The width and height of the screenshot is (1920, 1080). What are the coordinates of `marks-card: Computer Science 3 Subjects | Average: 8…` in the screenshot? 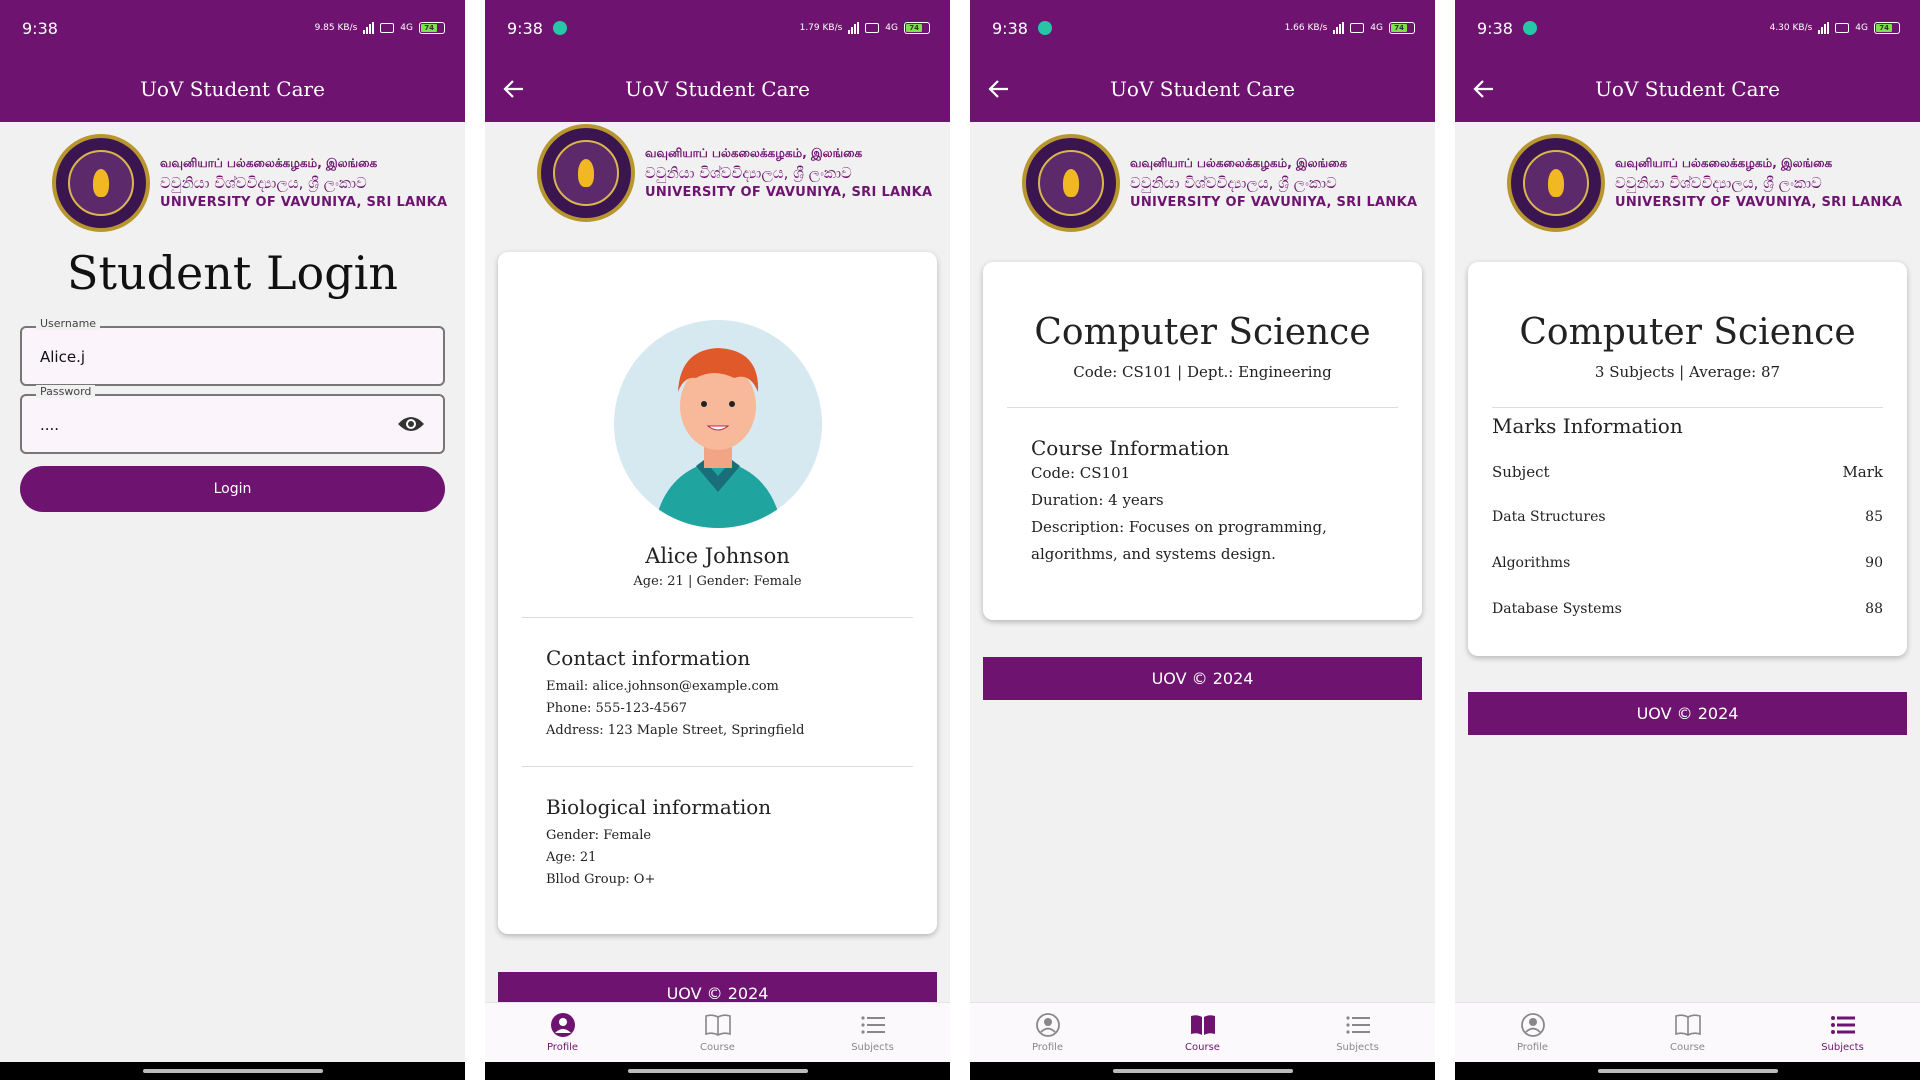 It's located at (1687, 459).